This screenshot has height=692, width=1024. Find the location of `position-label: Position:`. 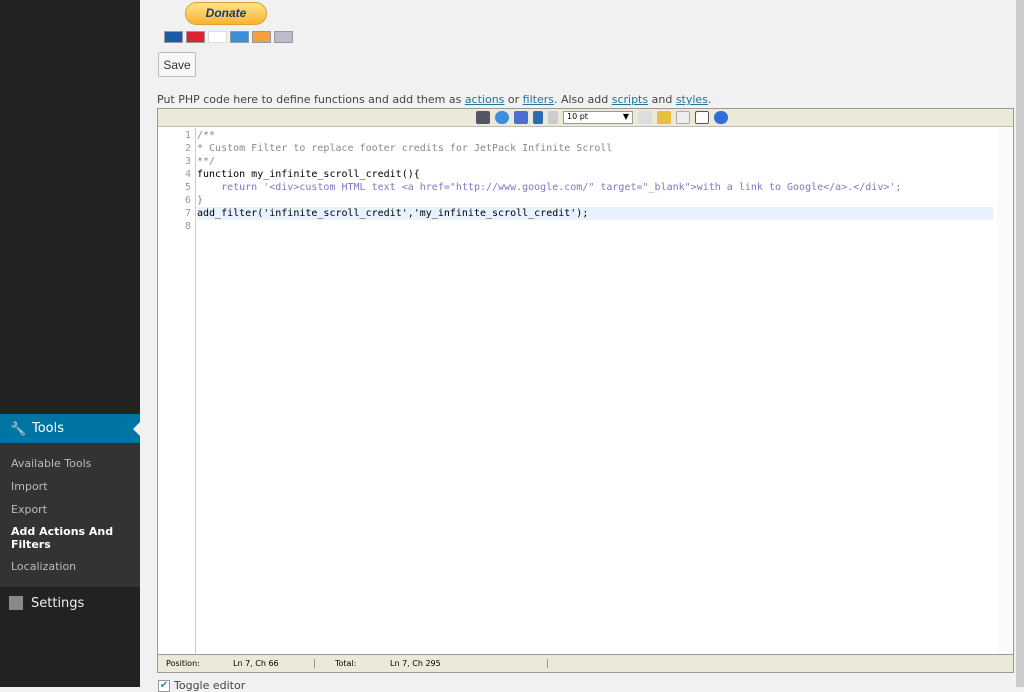

position-label: Position: is located at coordinates (183, 663).